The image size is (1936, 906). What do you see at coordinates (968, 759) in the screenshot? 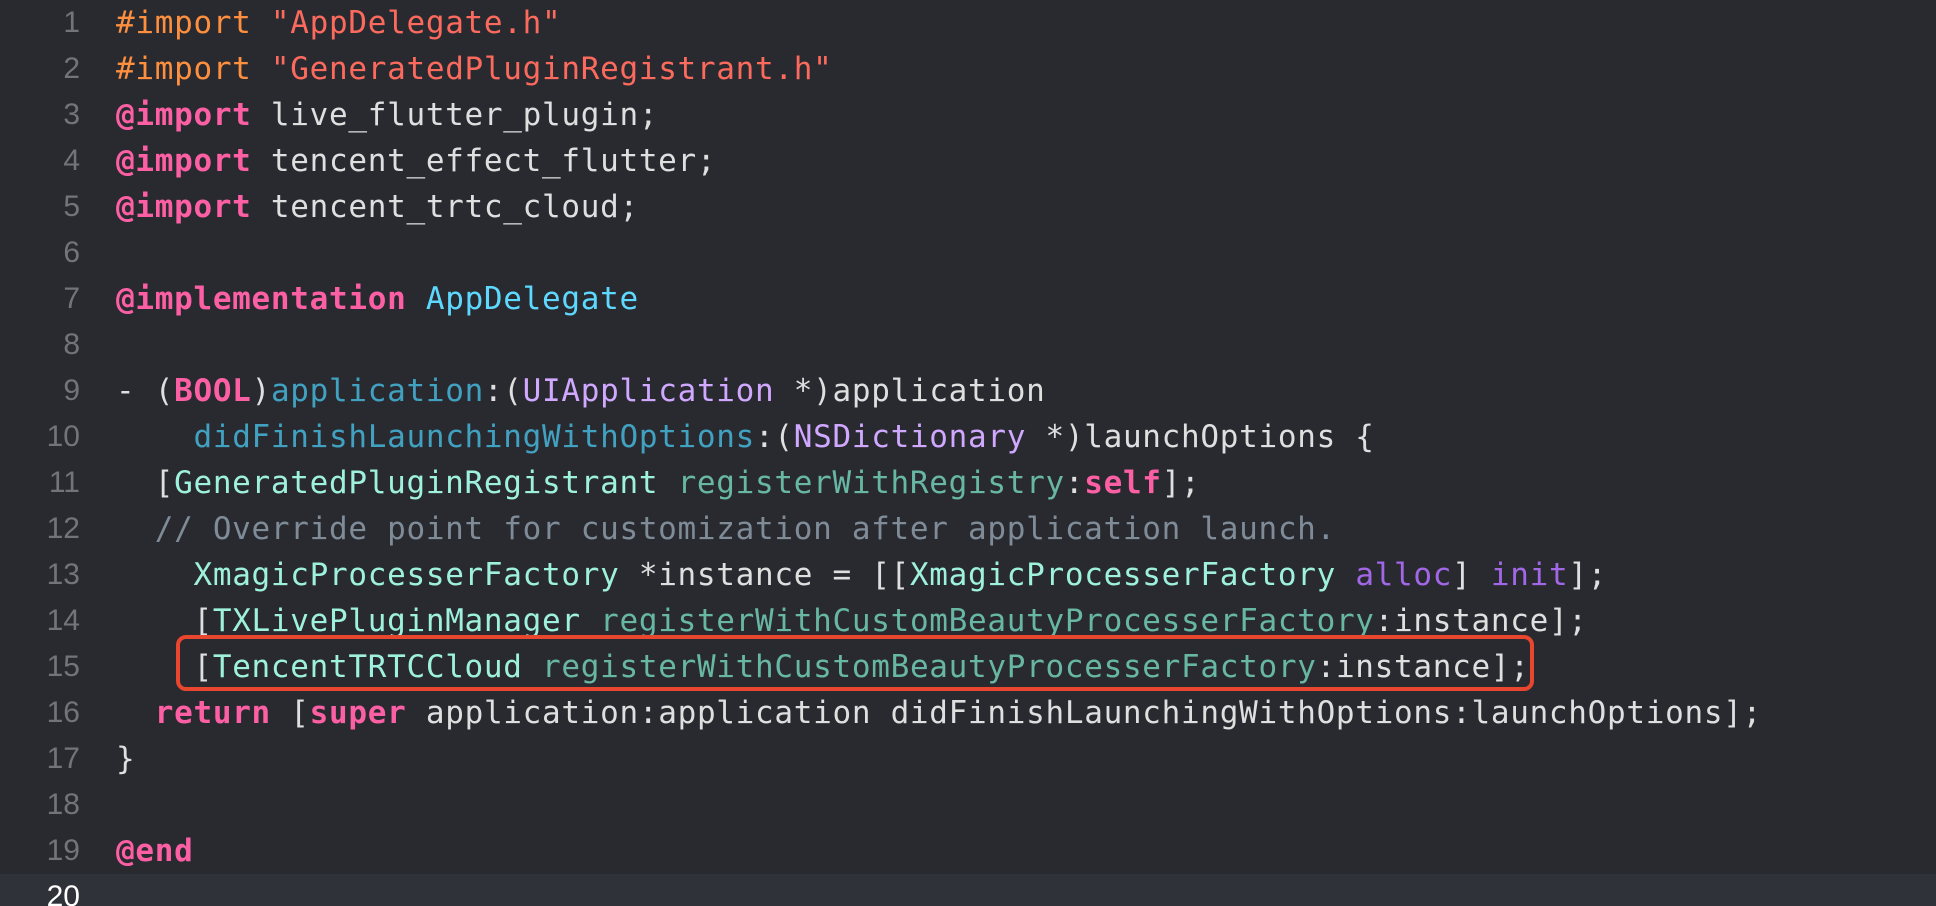
I see `code-line: 17}` at bounding box center [968, 759].